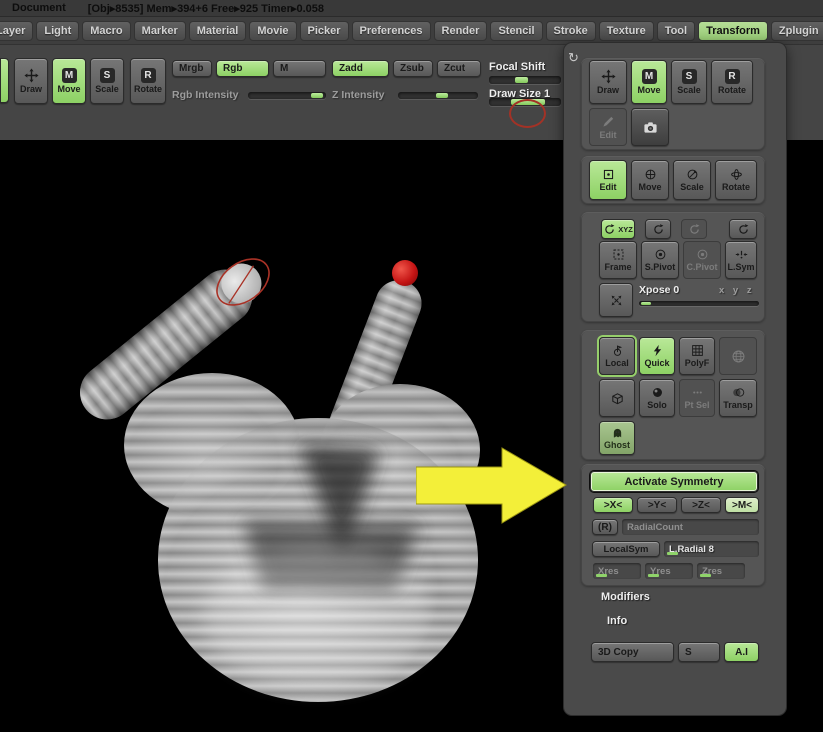  What do you see at coordinates (192, 68) in the screenshot?
I see `mrgb-button: Mrgb` at bounding box center [192, 68].